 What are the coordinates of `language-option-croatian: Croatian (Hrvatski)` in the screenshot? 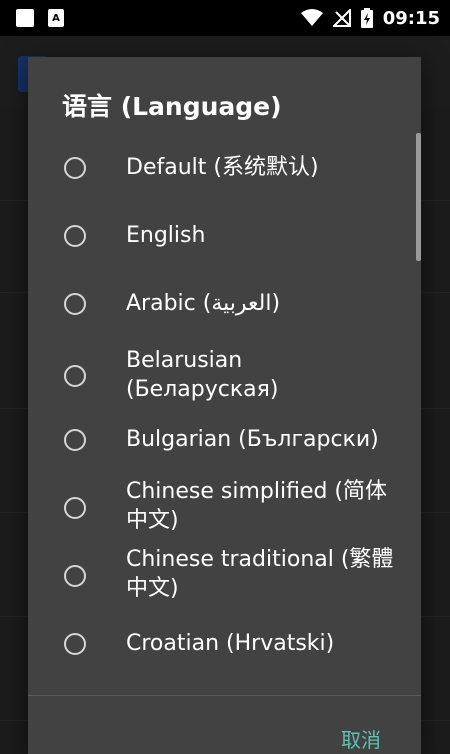 It's located at (224, 644).